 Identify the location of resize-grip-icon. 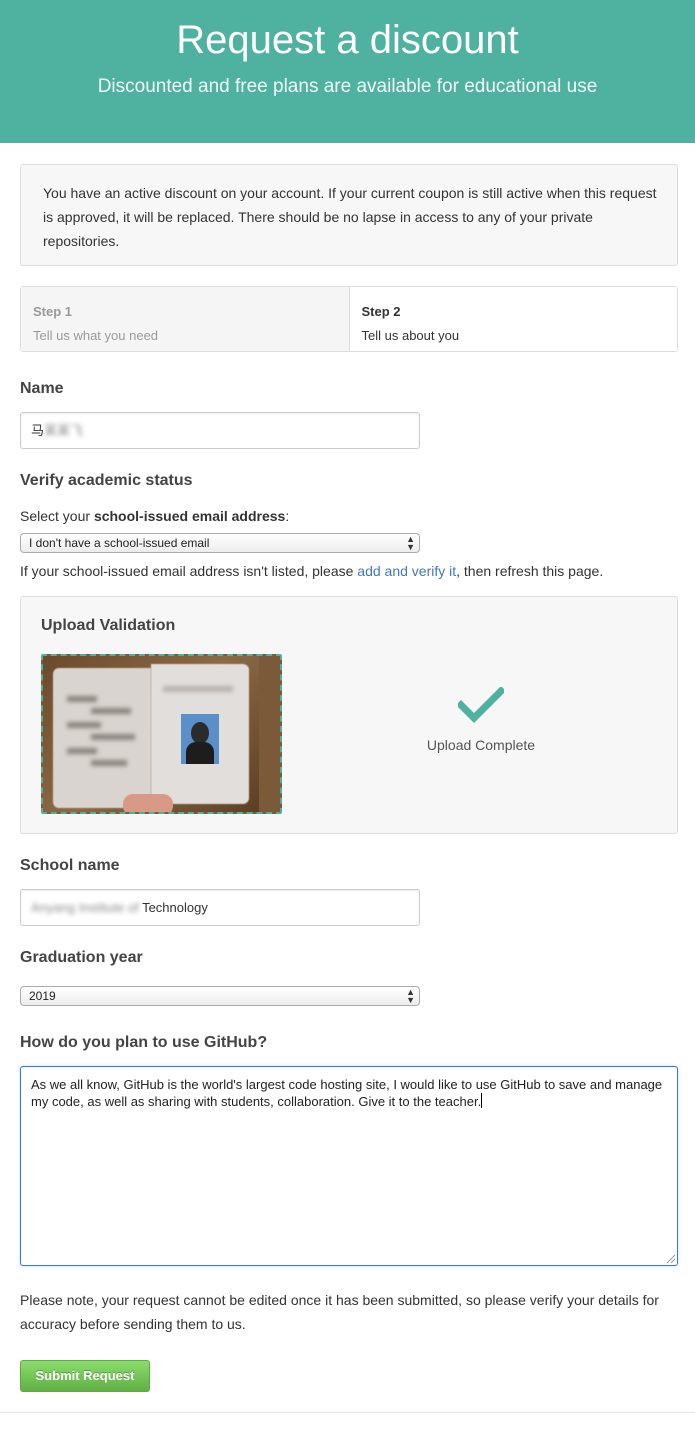
(671, 1259).